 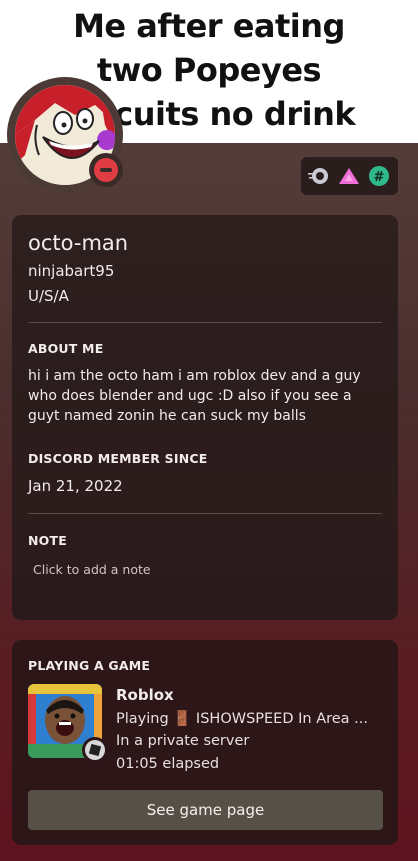 What do you see at coordinates (95, 750) in the screenshot?
I see `roblox-icon` at bounding box center [95, 750].